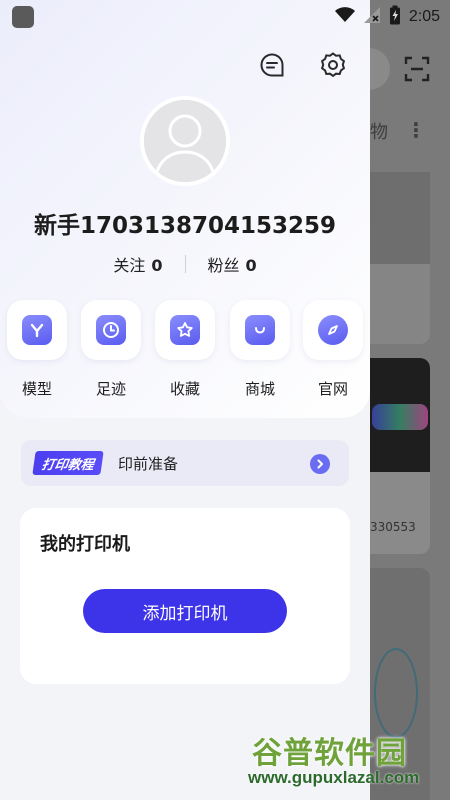  Describe the element at coordinates (251, 265) in the screenshot. I see `fans-count: 0` at that location.